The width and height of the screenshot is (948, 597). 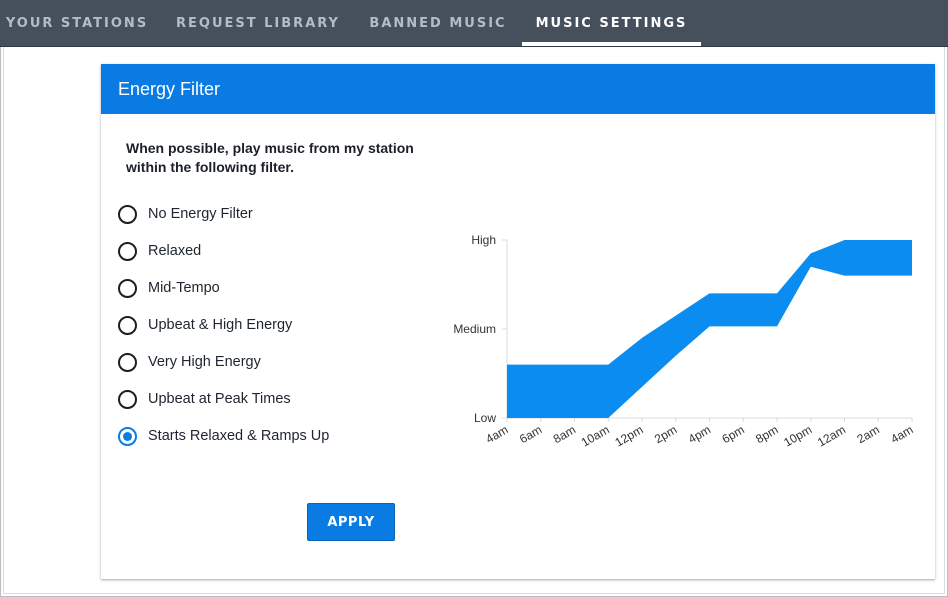 What do you see at coordinates (483, 240) in the screenshot?
I see `y-tick-label: High` at bounding box center [483, 240].